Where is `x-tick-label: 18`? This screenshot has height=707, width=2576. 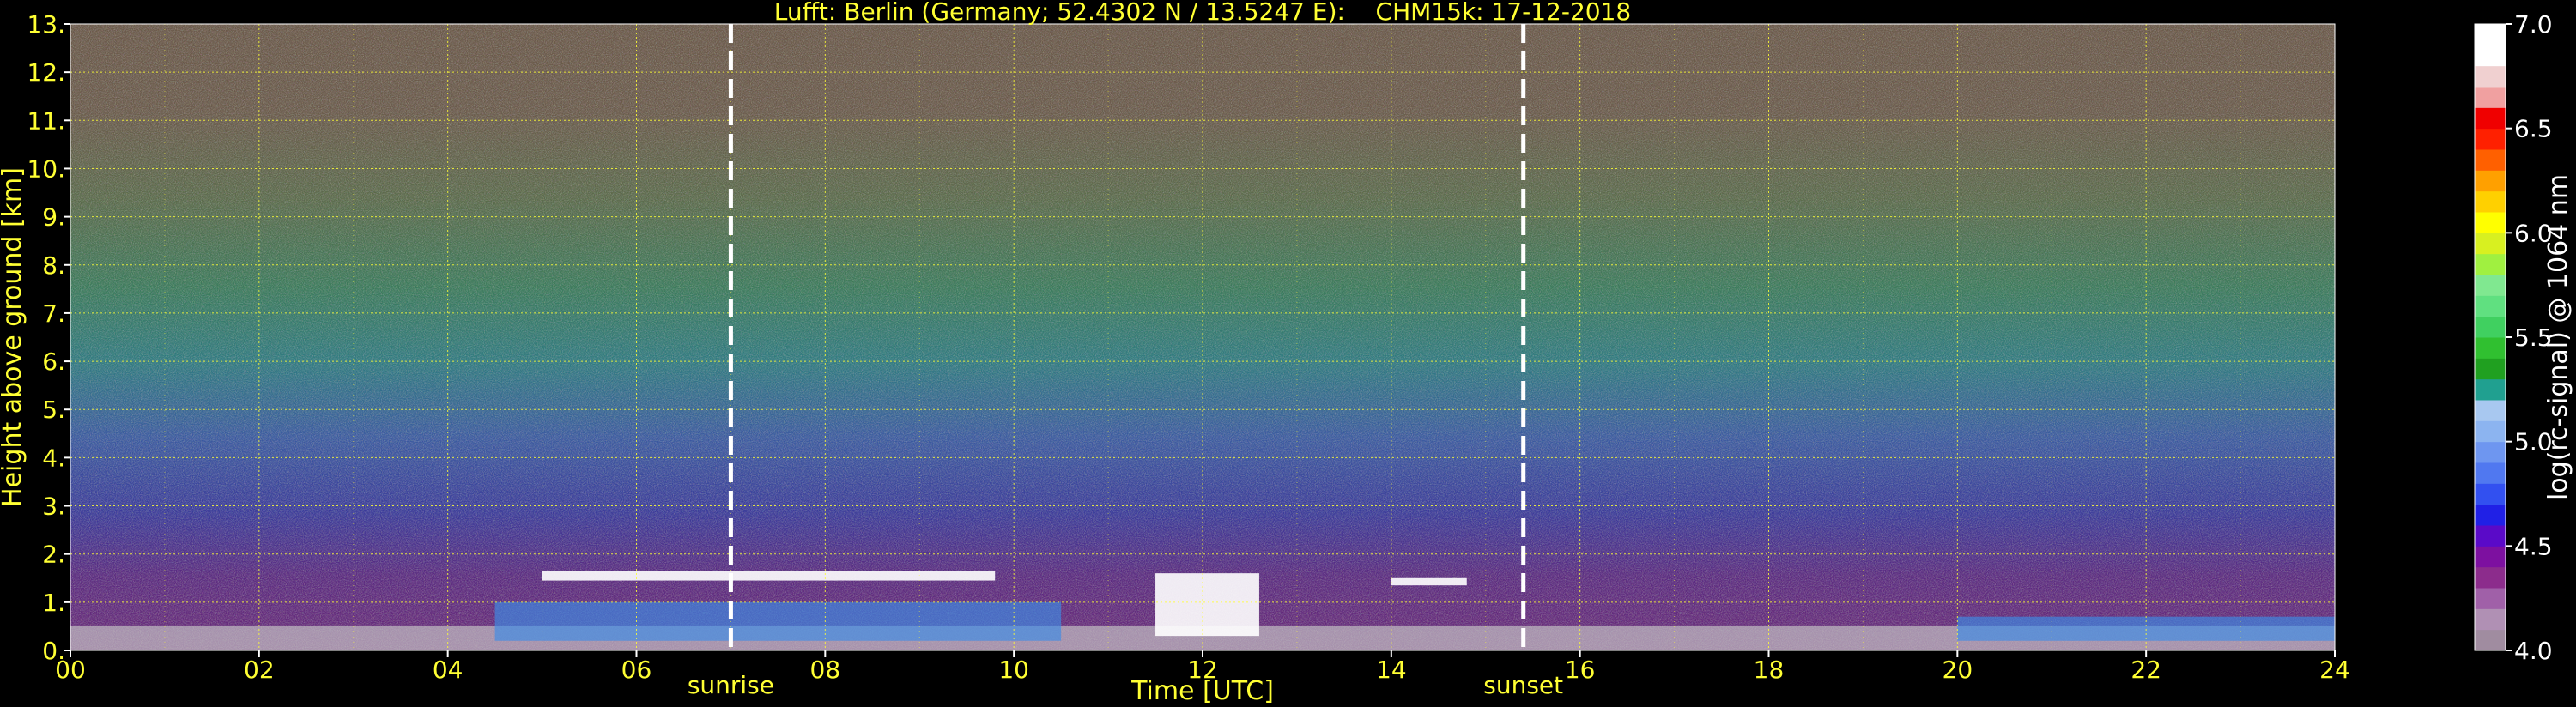
x-tick-label: 18 is located at coordinates (1769, 670).